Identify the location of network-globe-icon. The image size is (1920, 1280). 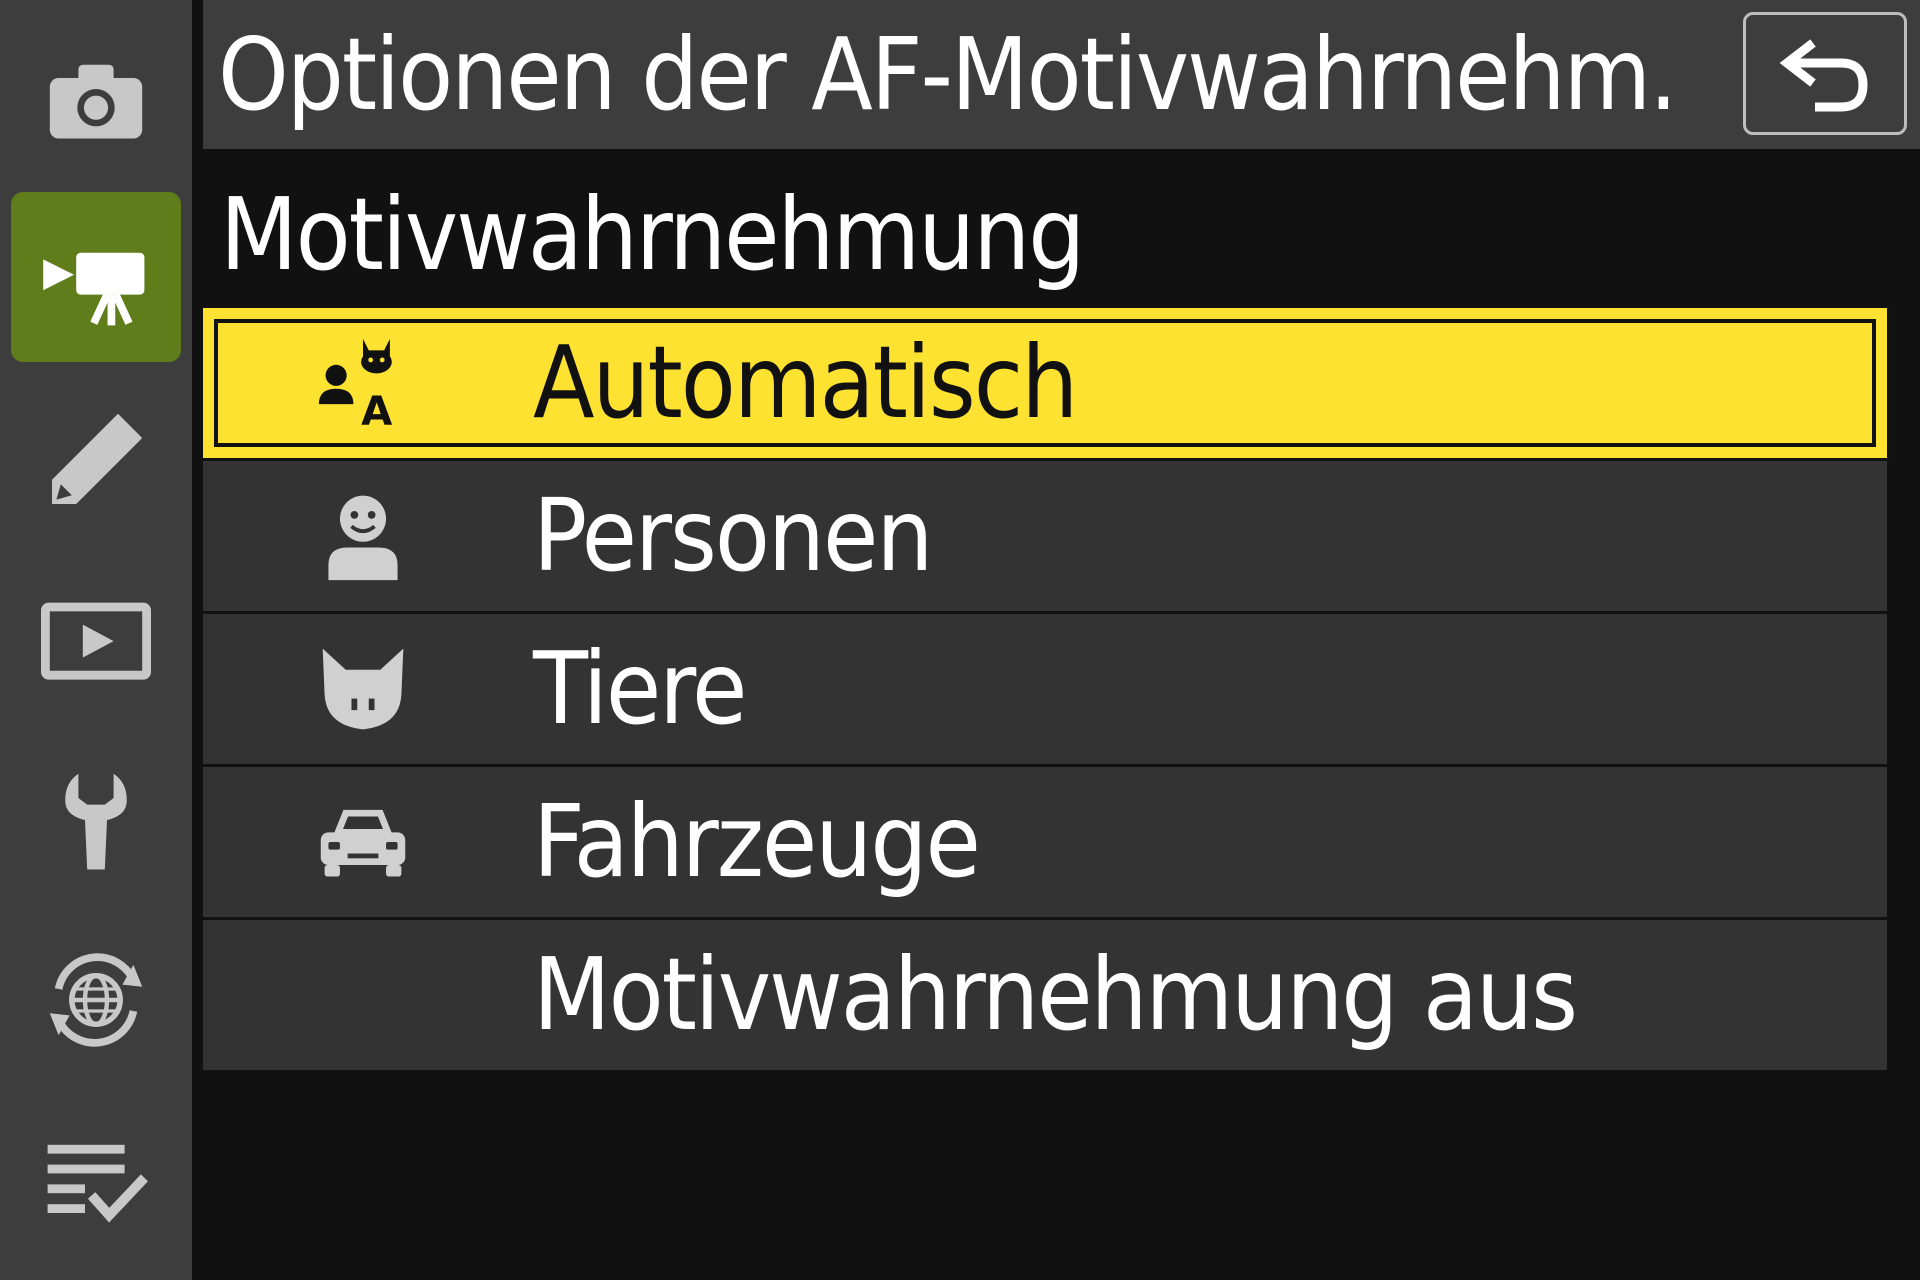
(96, 1000).